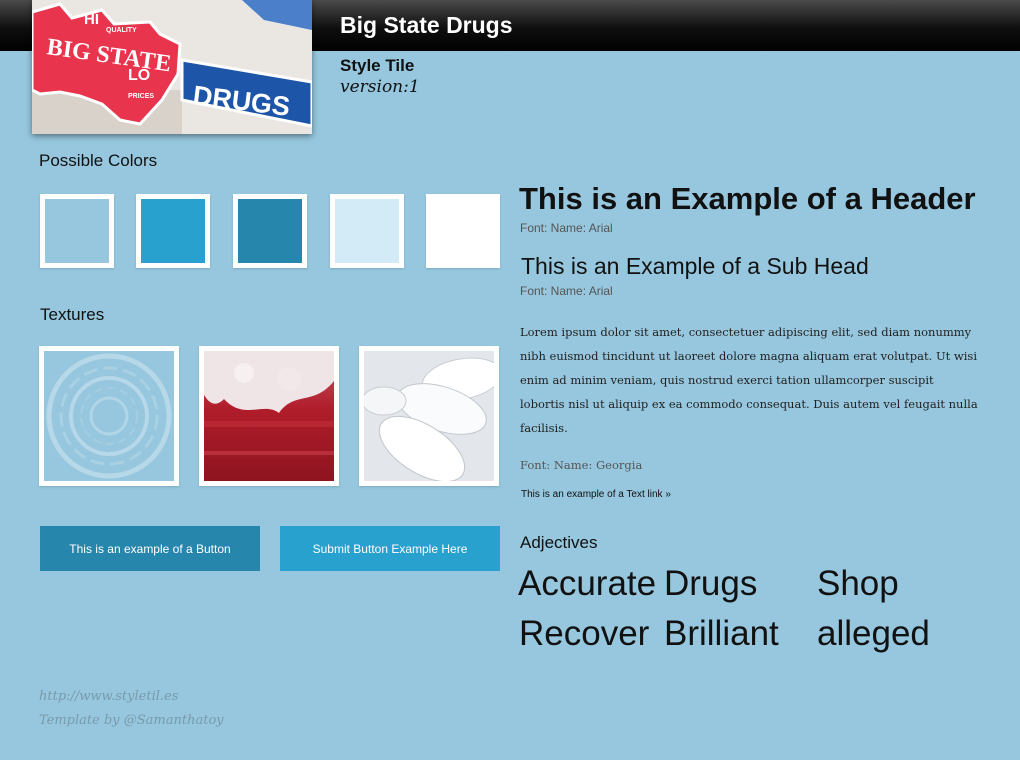  Describe the element at coordinates (150, 548) in the screenshot. I see `example-button: This is an example of a Button` at that location.